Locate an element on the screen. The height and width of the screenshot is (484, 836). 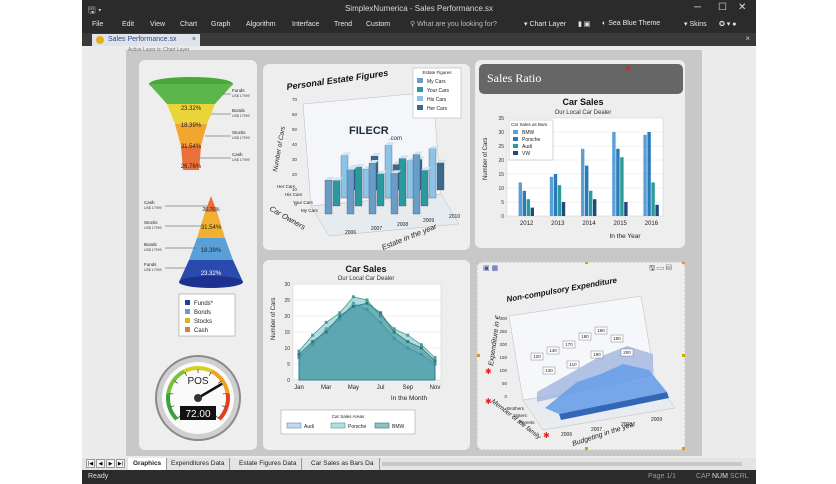
document-tab: Sales Performance.sx × is located at coordinates (146, 40).